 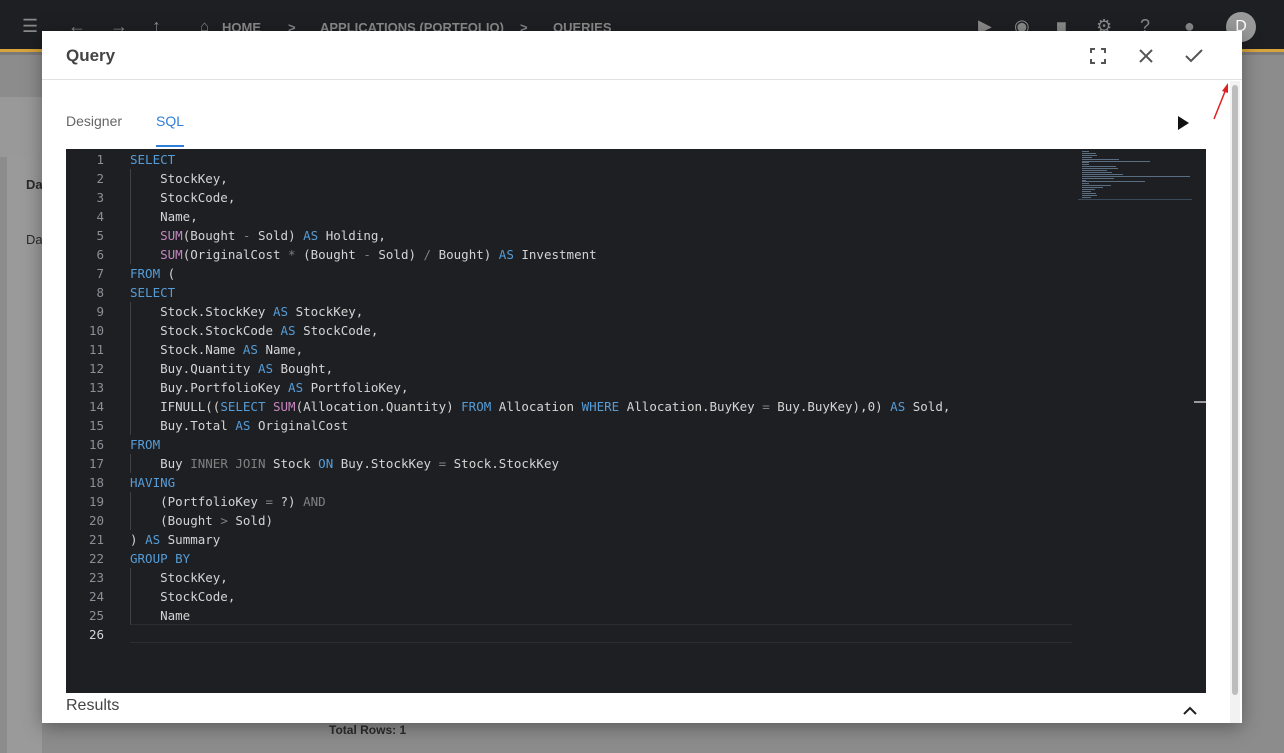 What do you see at coordinates (96, 349) in the screenshot?
I see `line-number: 11` at bounding box center [96, 349].